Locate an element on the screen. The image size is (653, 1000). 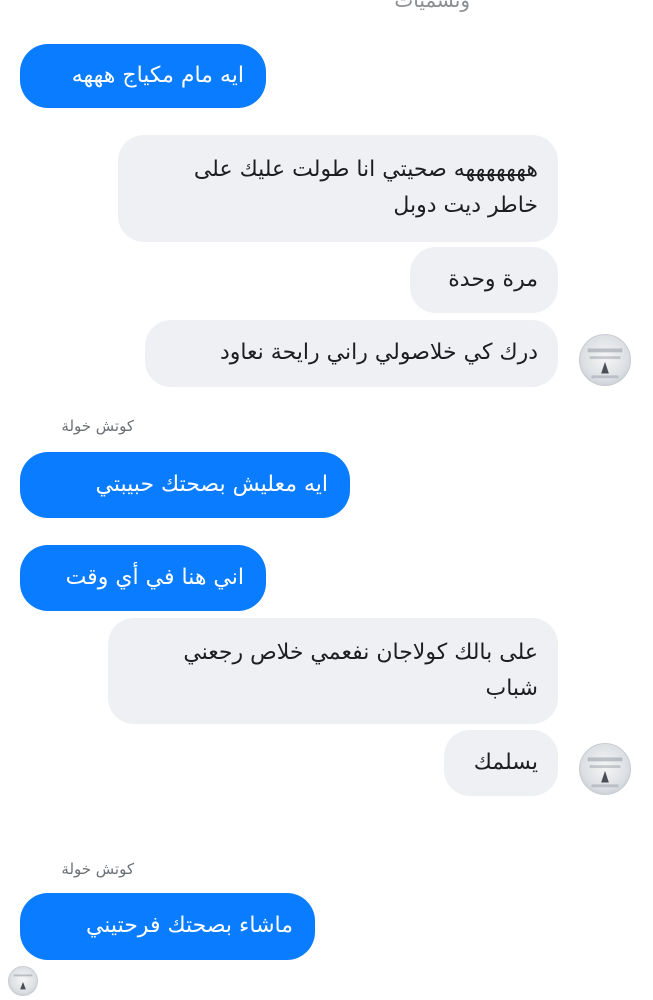
received-message: يسلمك is located at coordinates (501, 763).